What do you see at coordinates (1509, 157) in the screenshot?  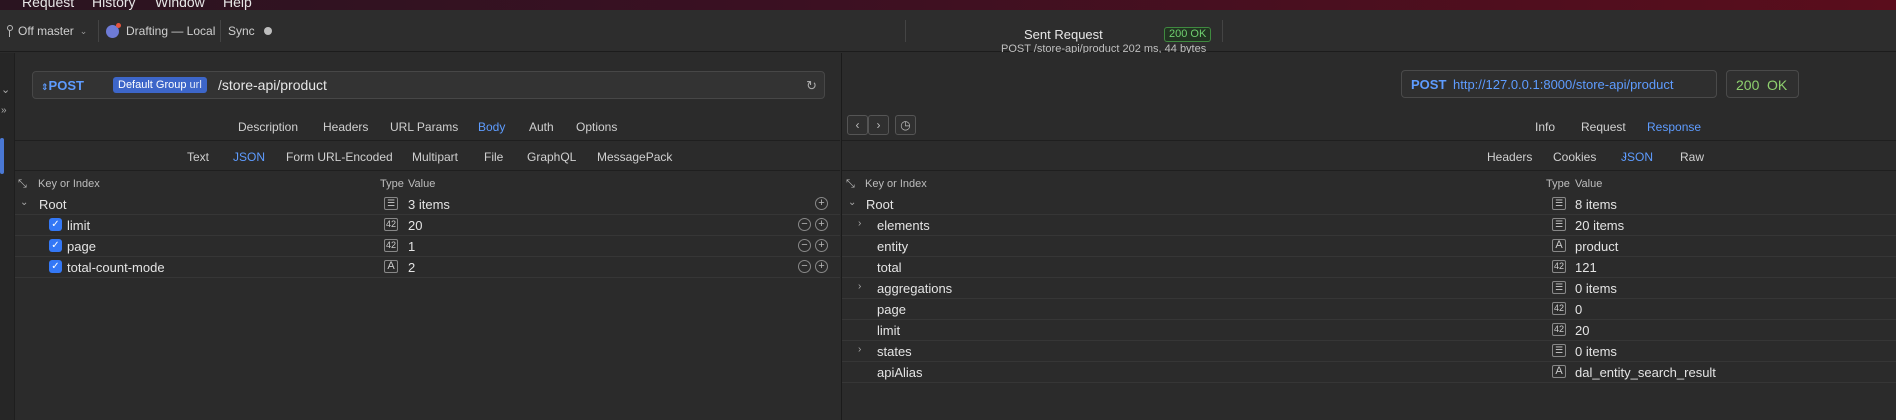 I see `subtab-headers: Headers` at bounding box center [1509, 157].